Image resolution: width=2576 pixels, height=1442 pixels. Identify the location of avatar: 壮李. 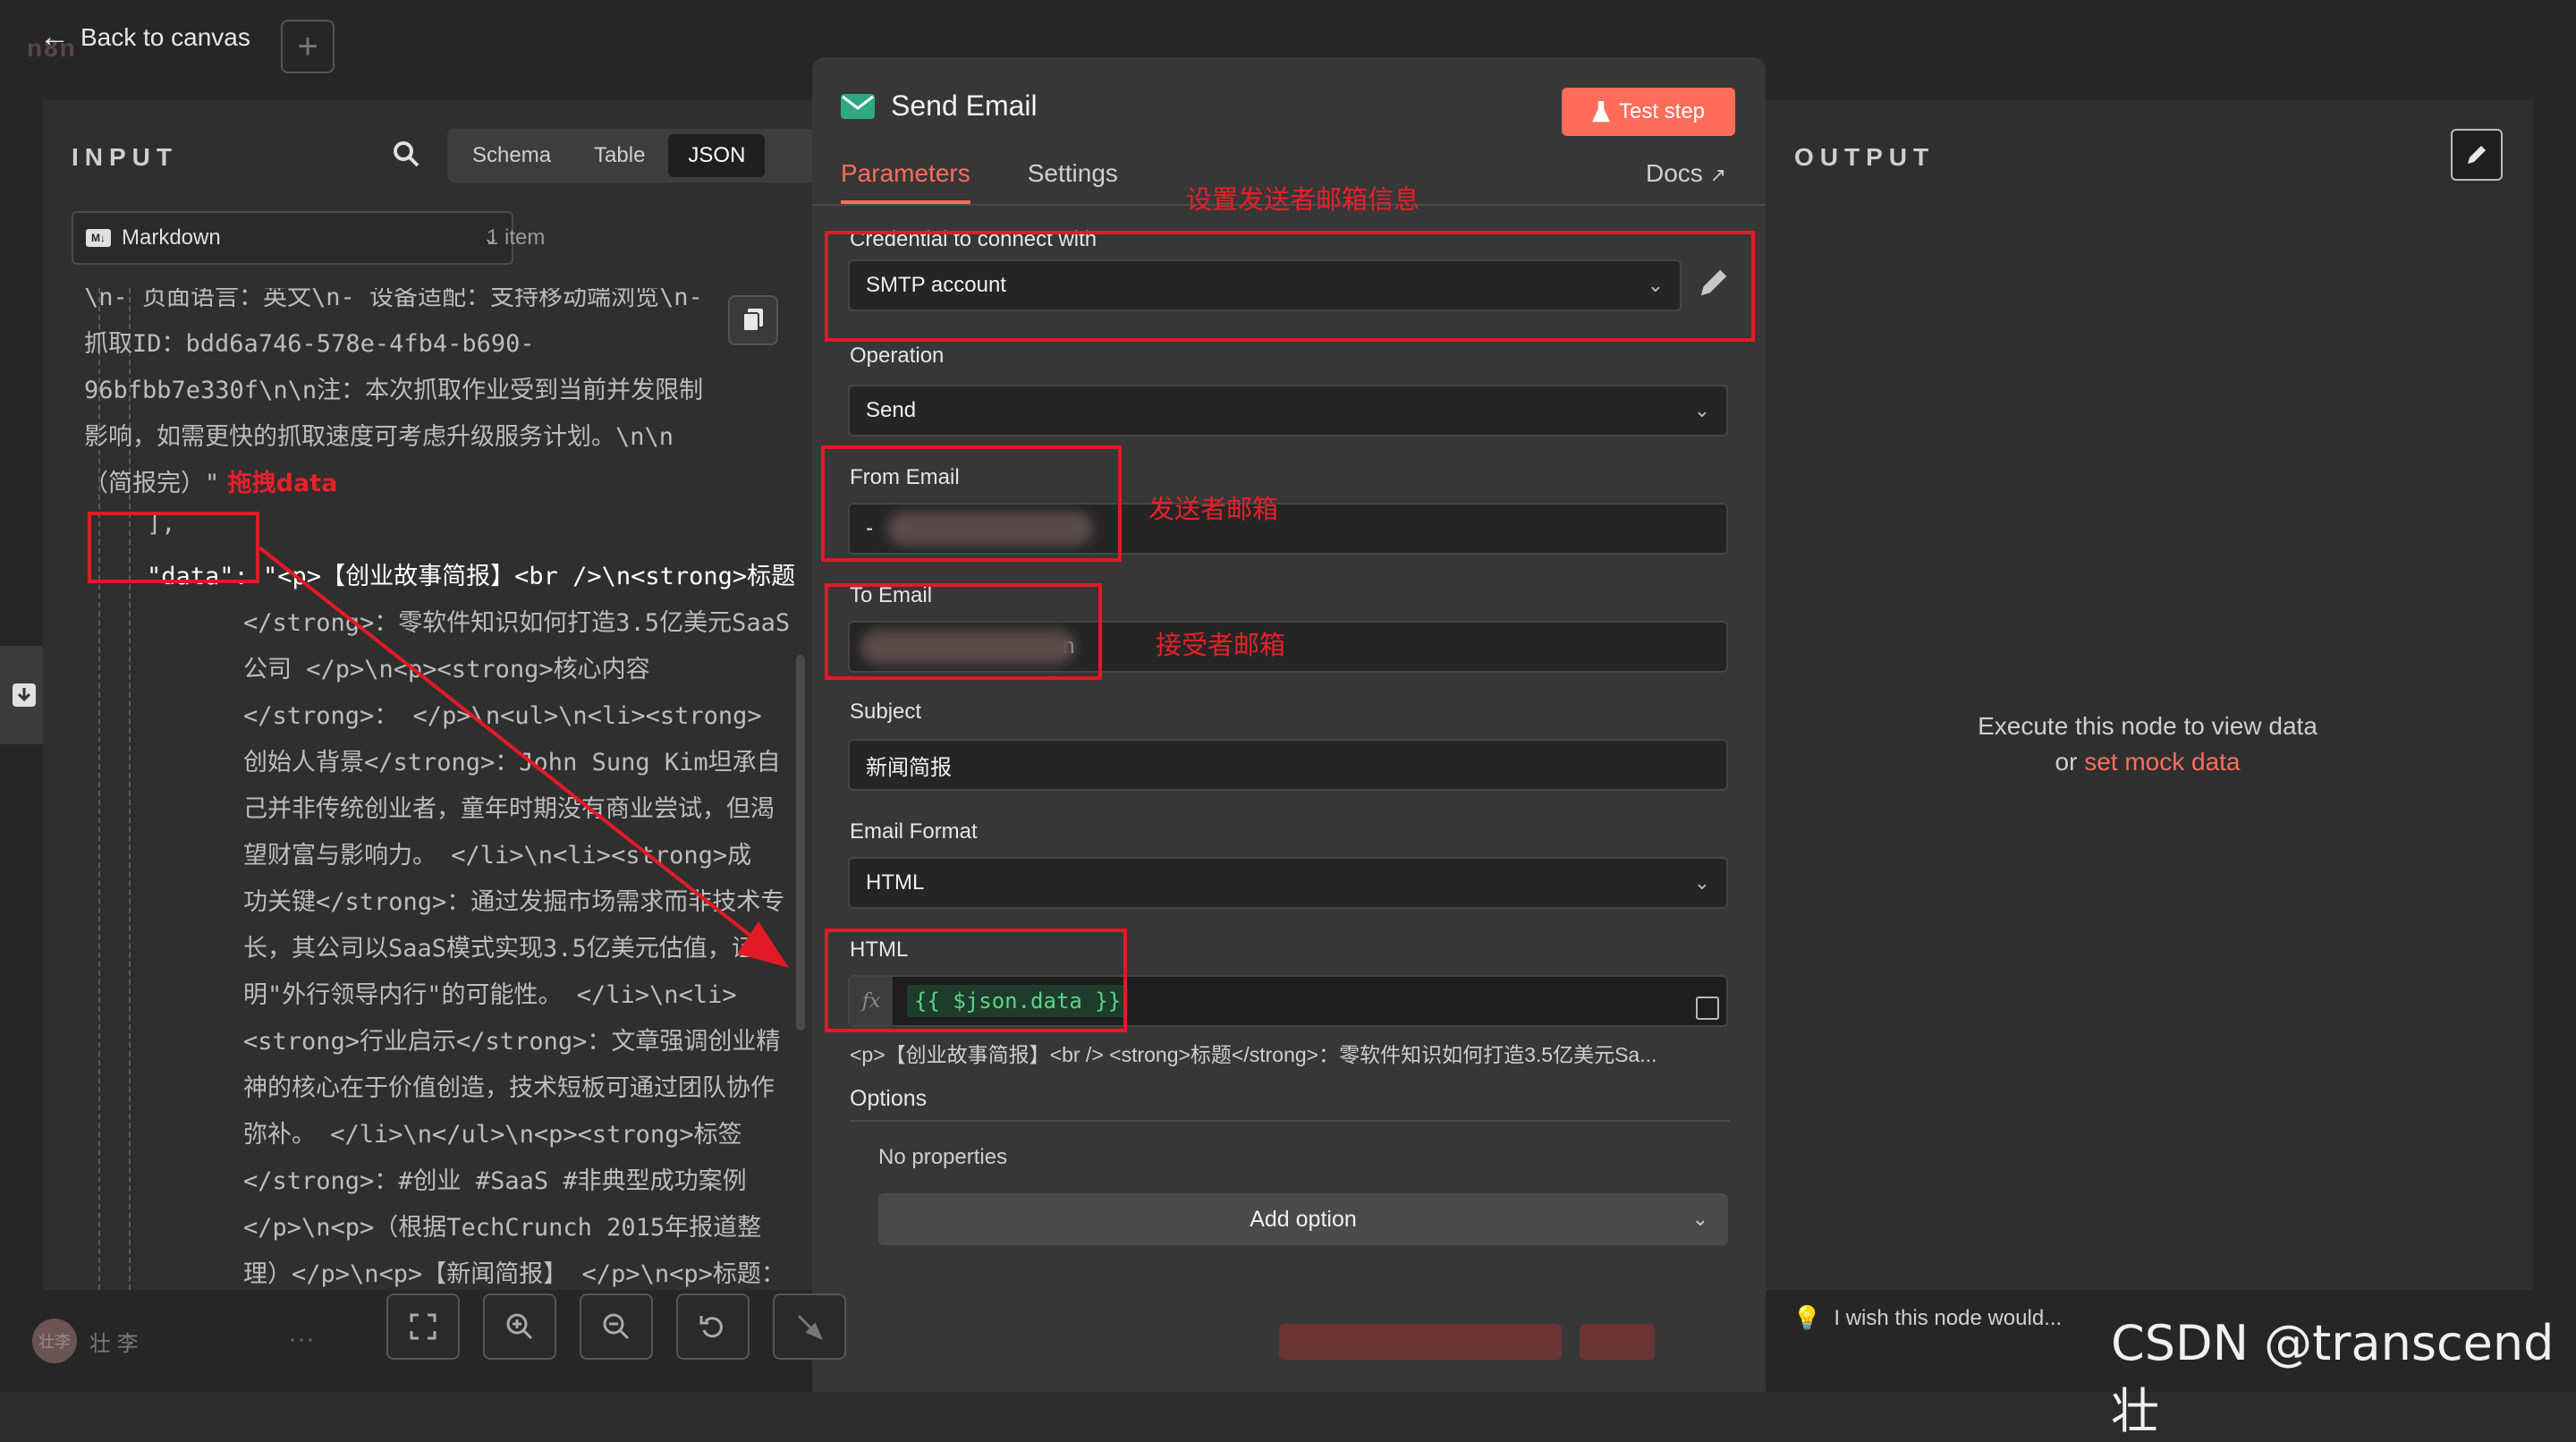
(54, 1341).